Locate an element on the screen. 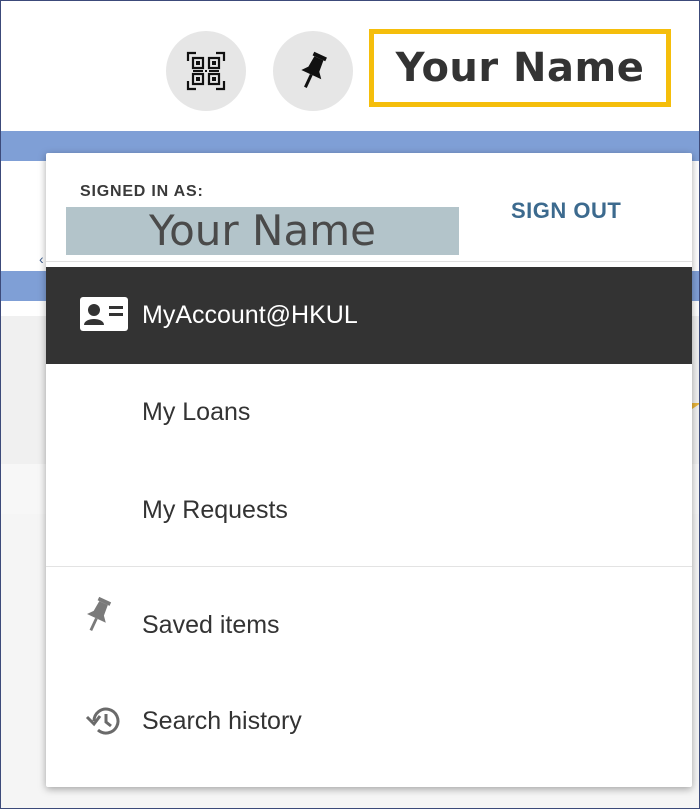 The image size is (700, 809). user-name-button: Your Name is located at coordinates (520, 68).